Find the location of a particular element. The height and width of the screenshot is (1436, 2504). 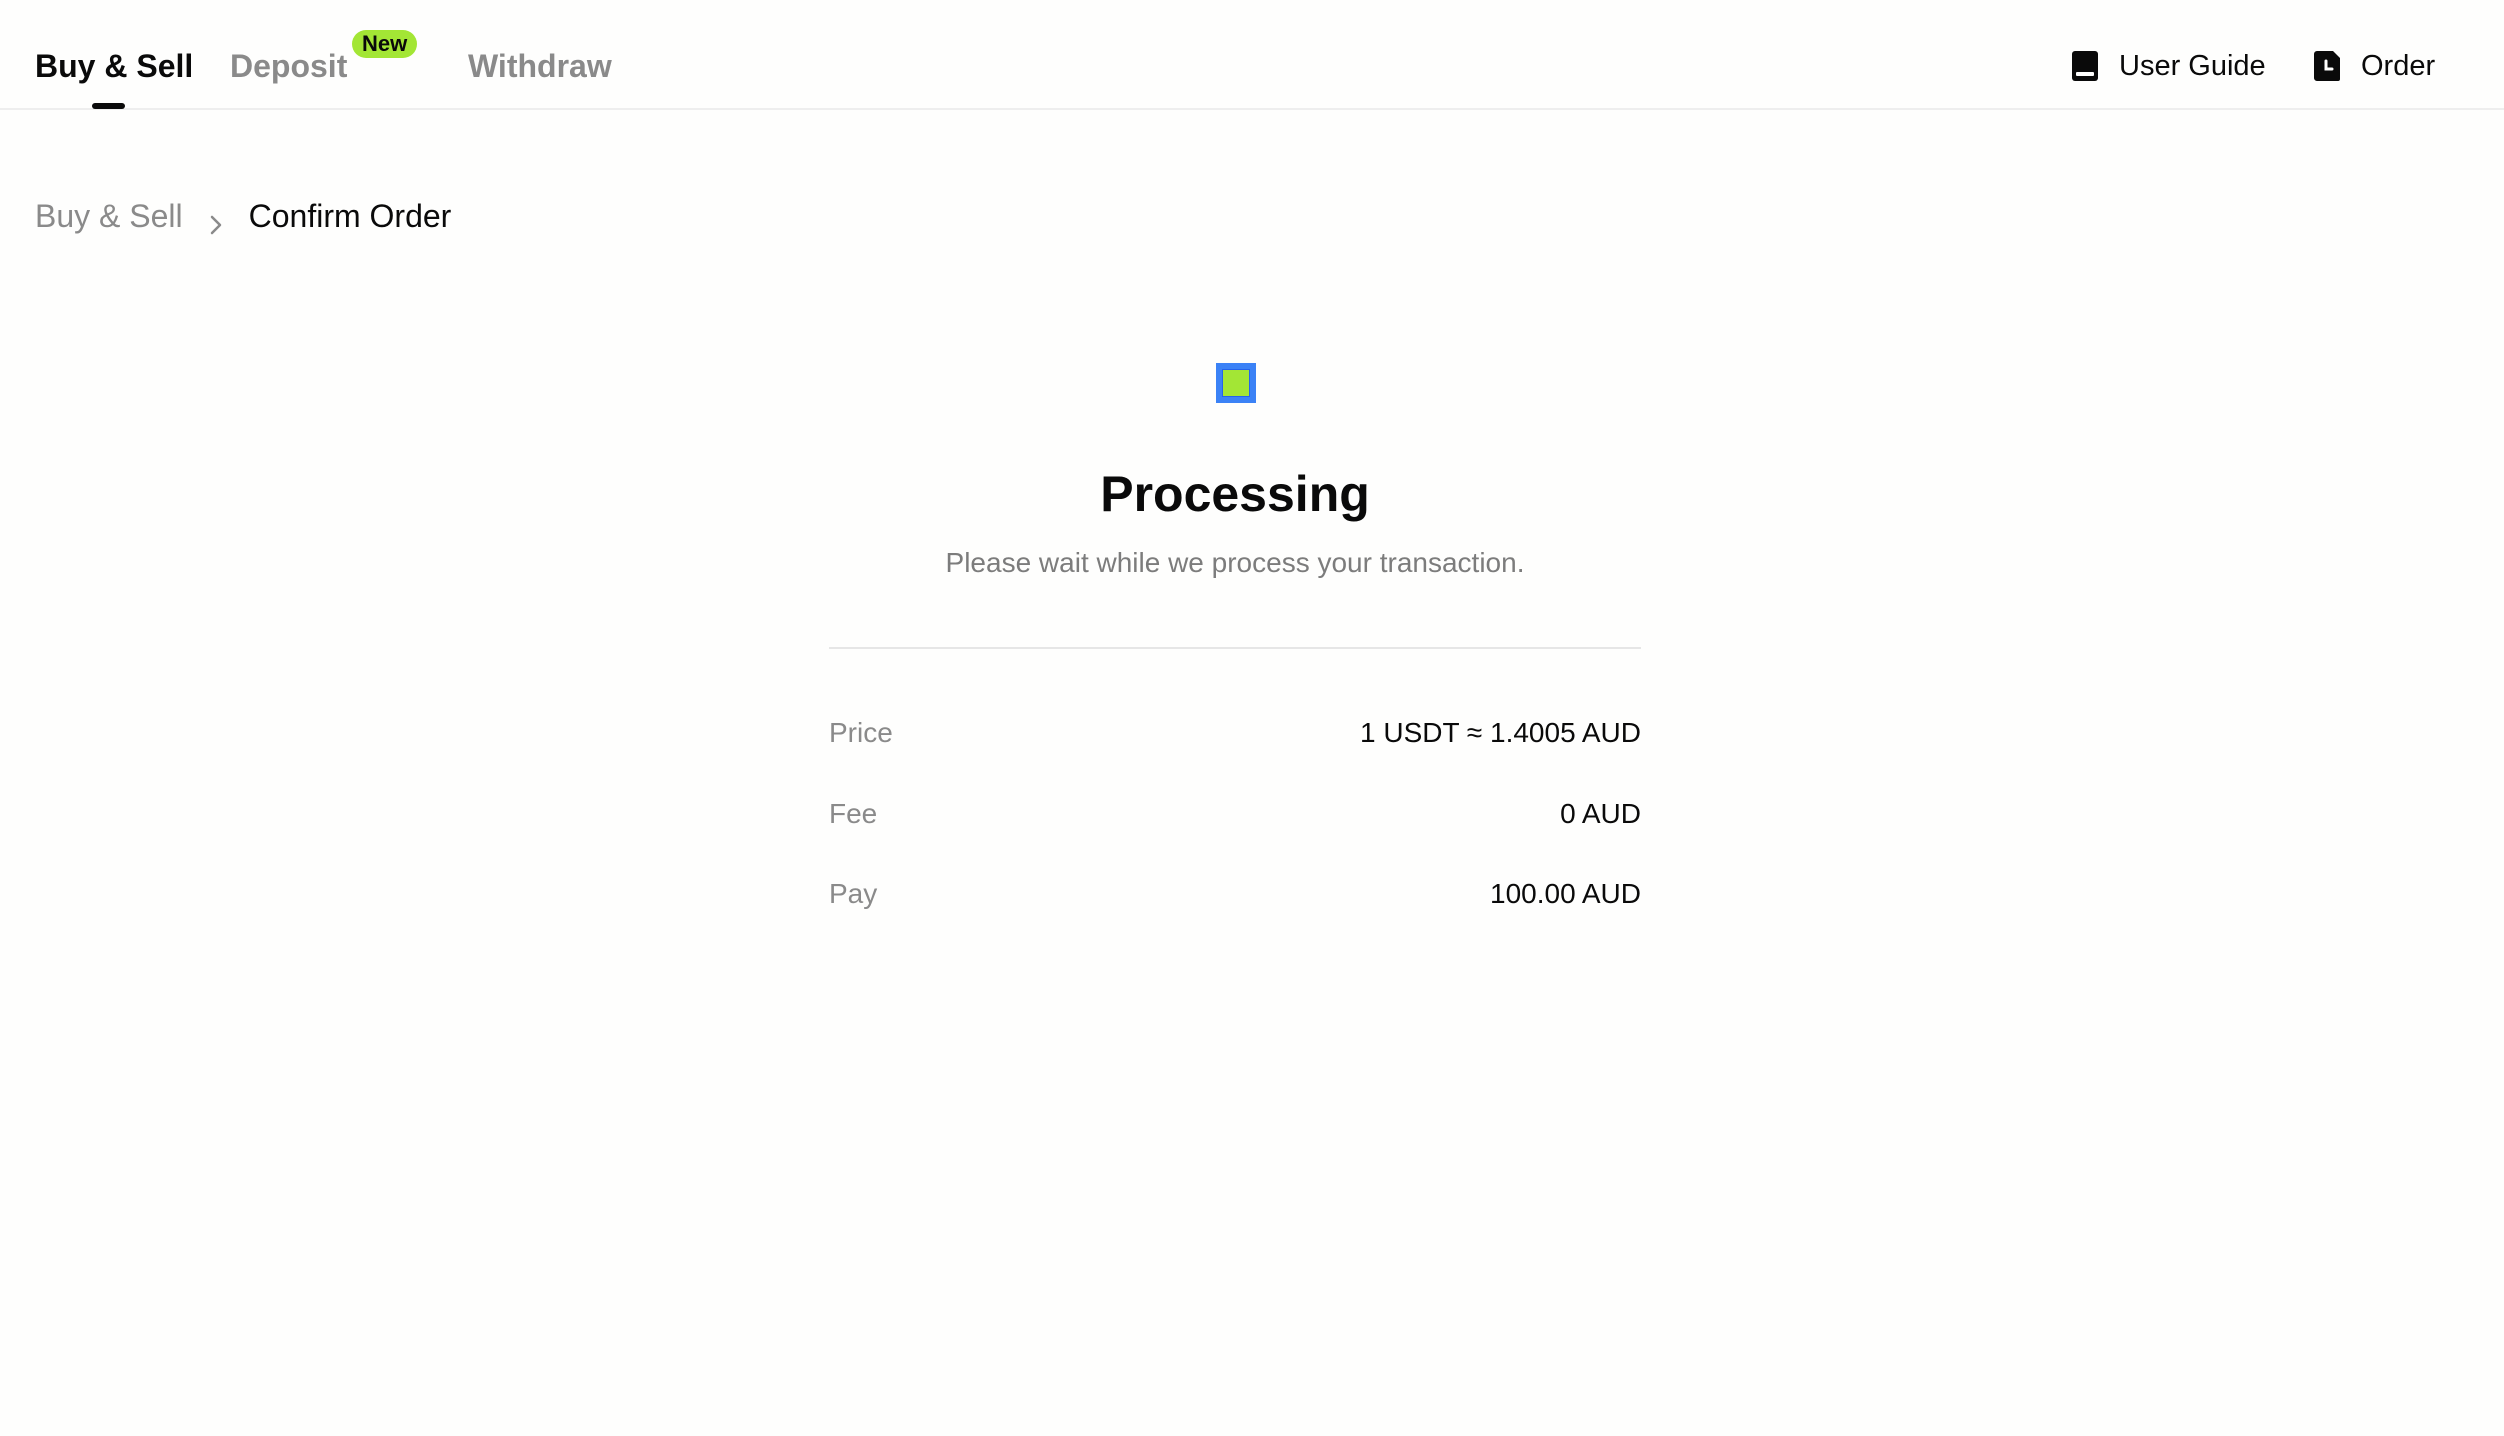

breadcrumb-buy-sell: Buy & Sell is located at coordinates (109, 216).